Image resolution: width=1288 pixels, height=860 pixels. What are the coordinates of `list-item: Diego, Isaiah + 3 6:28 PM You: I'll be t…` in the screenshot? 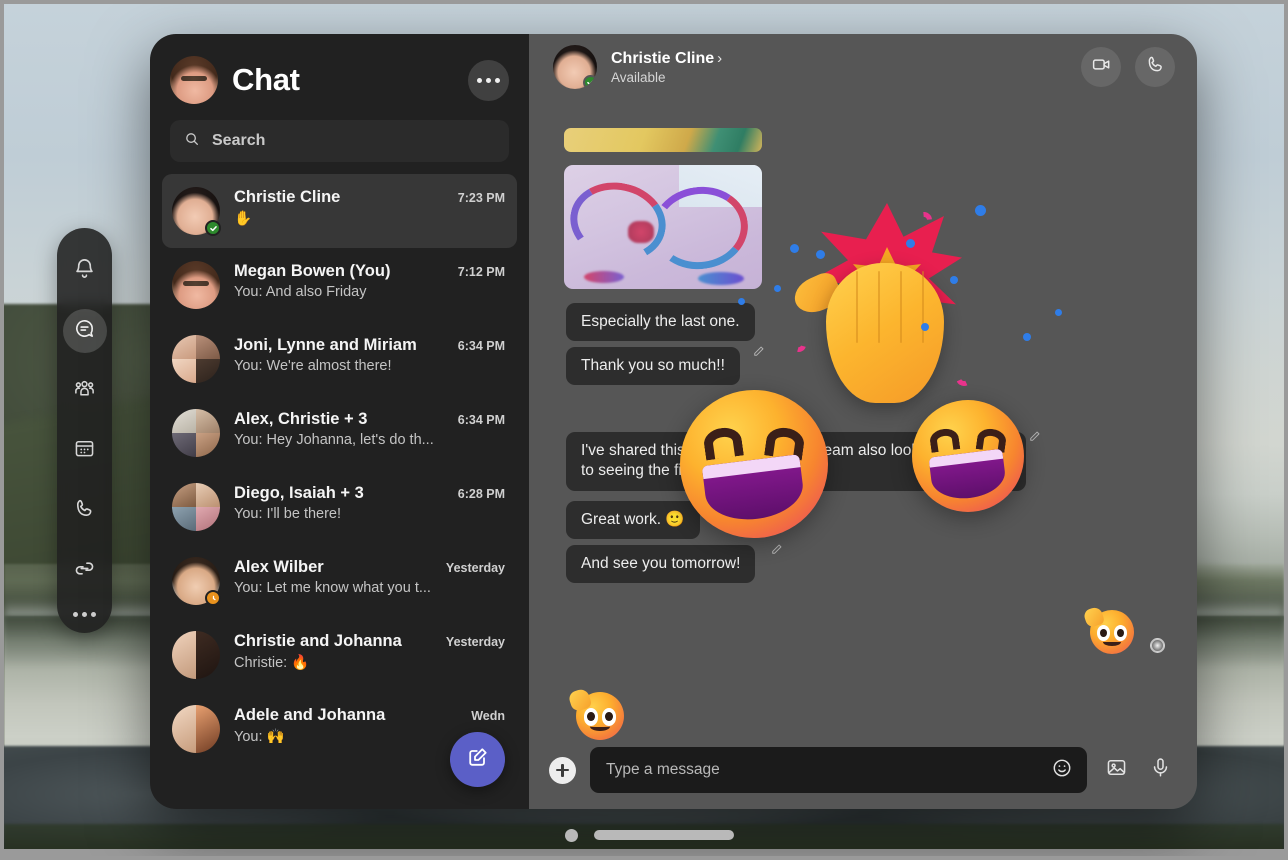 It's located at (339, 507).